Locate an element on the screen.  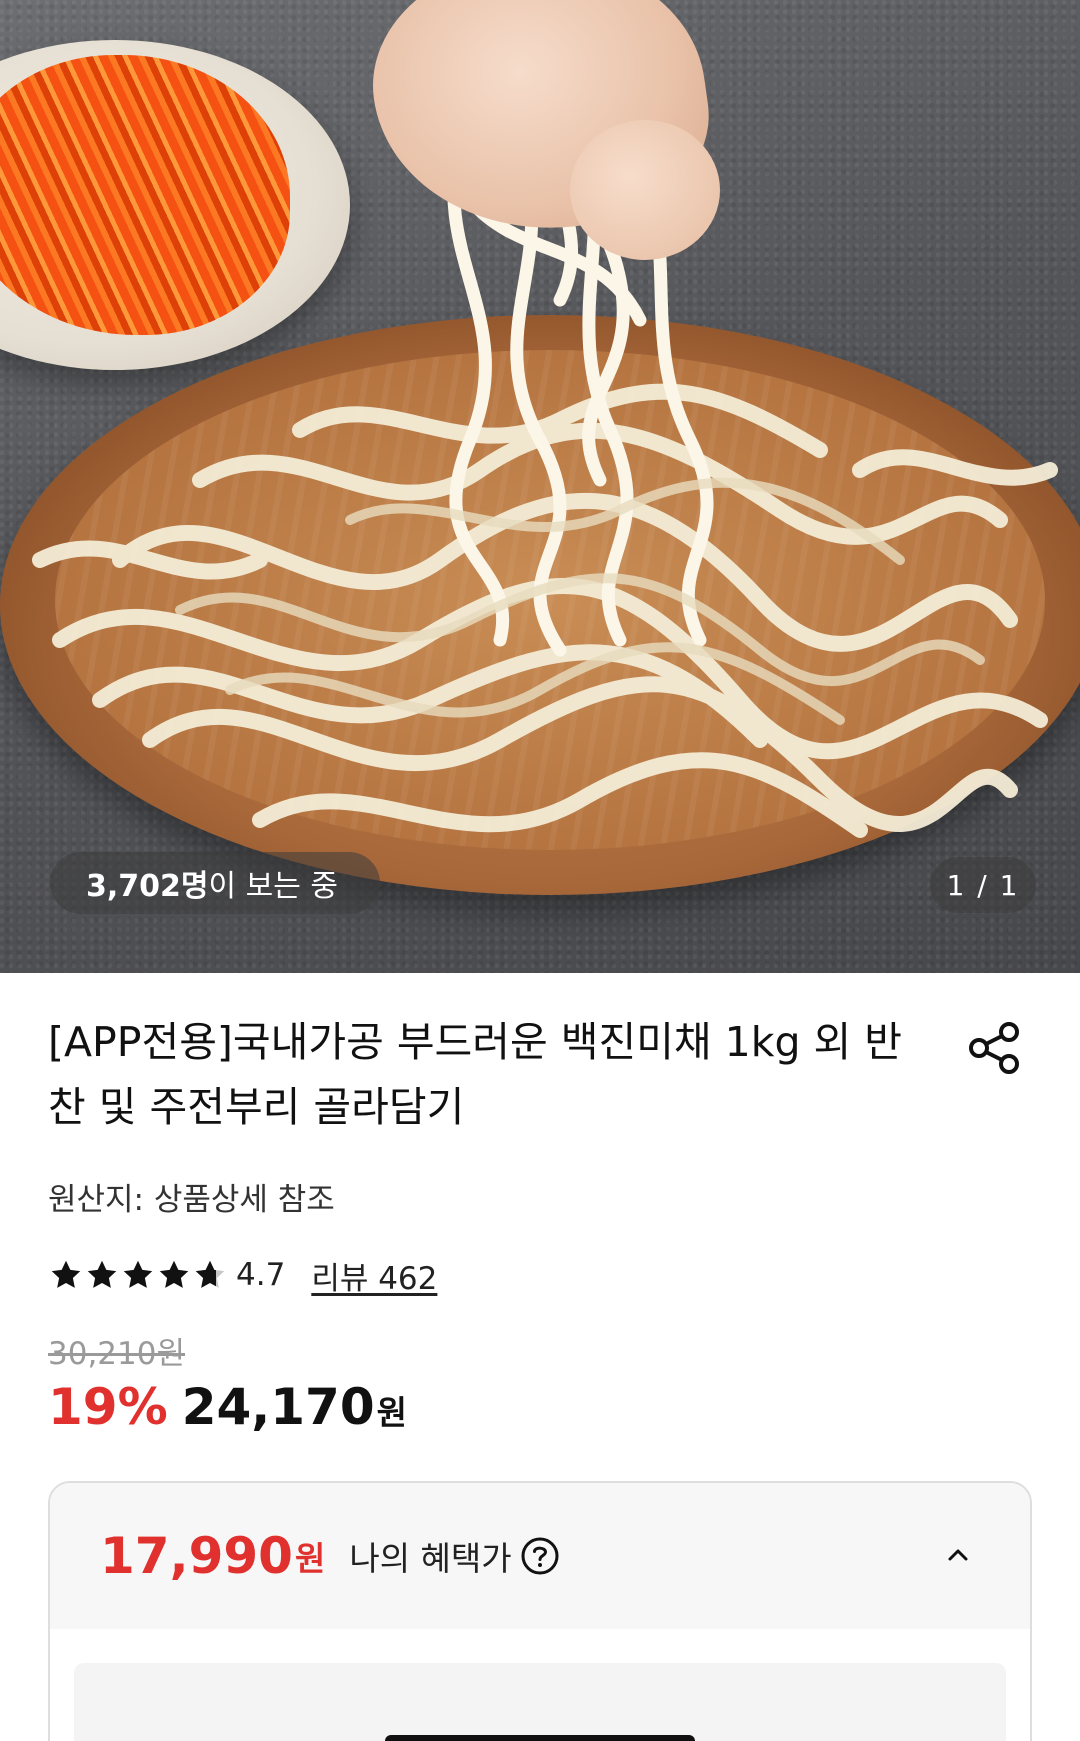
star-rating is located at coordinates (138, 1275).